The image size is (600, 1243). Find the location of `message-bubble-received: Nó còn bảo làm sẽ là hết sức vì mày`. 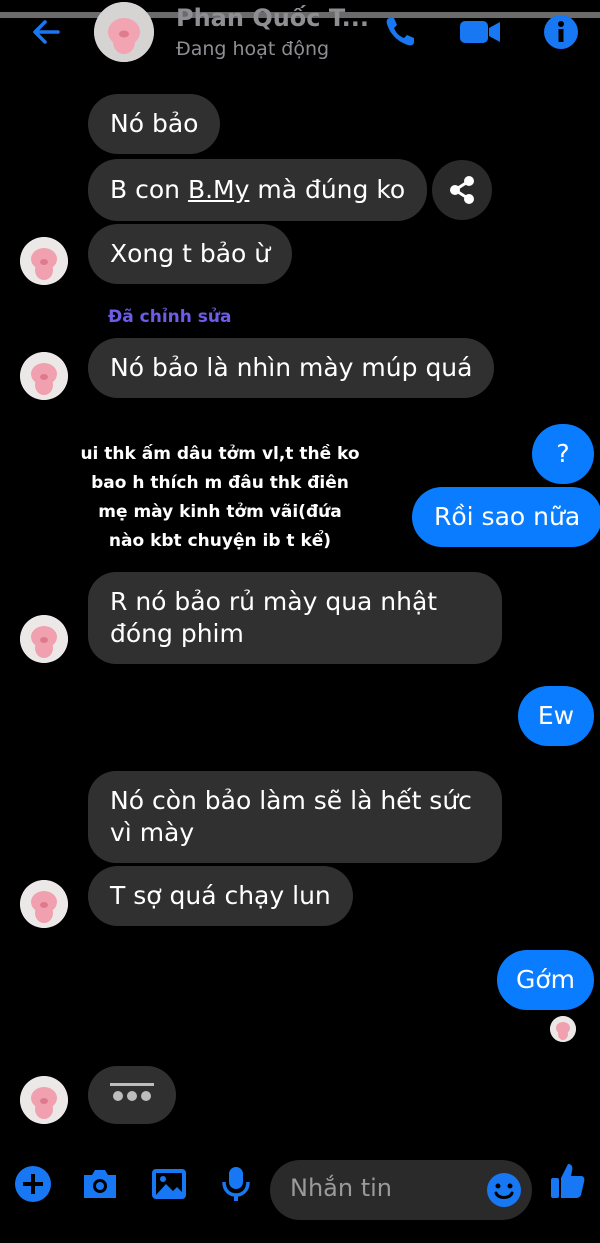

message-bubble-received: Nó còn bảo làm sẽ là hết sức vì mày is located at coordinates (295, 817).